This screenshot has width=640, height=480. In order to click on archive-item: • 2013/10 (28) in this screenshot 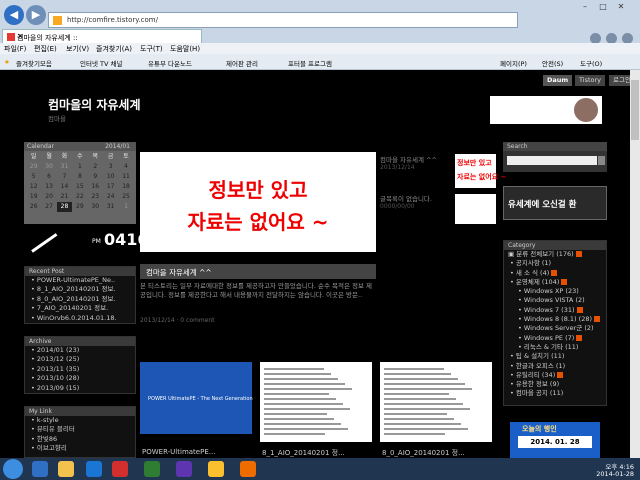, I will do `click(80, 378)`.